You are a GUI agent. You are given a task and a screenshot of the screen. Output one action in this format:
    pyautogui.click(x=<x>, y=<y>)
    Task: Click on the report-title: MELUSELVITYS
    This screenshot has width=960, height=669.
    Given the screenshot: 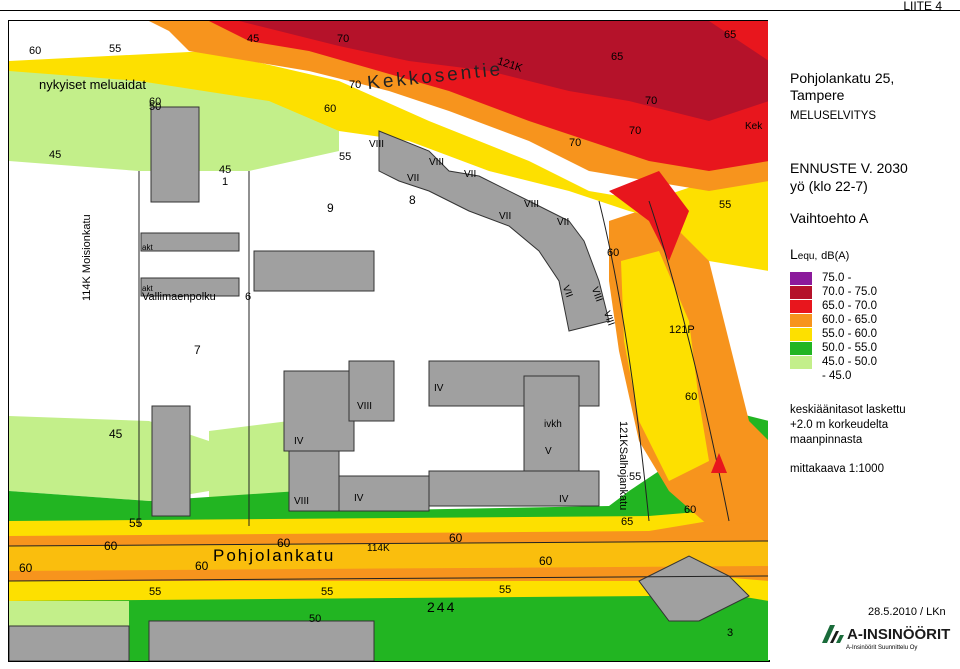 What is the action you would take?
    pyautogui.click(x=833, y=116)
    